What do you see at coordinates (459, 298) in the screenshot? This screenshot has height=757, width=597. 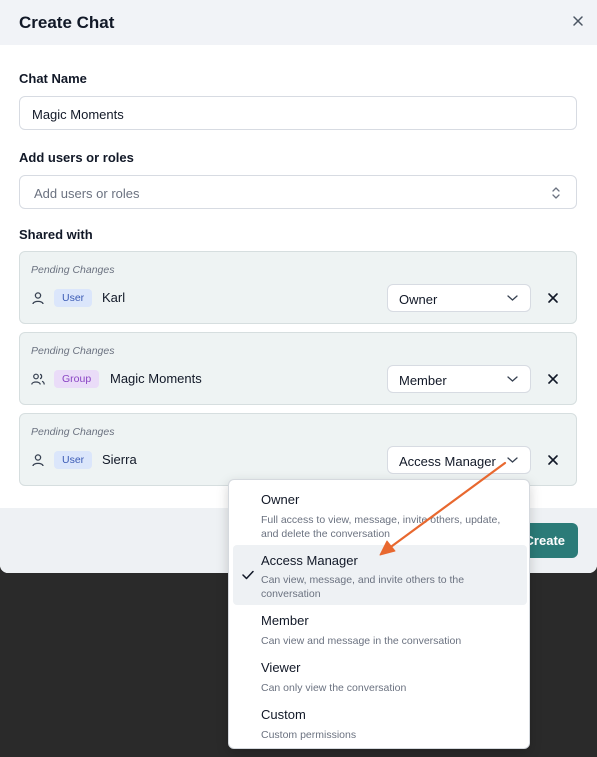 I see `role-select: Owner` at bounding box center [459, 298].